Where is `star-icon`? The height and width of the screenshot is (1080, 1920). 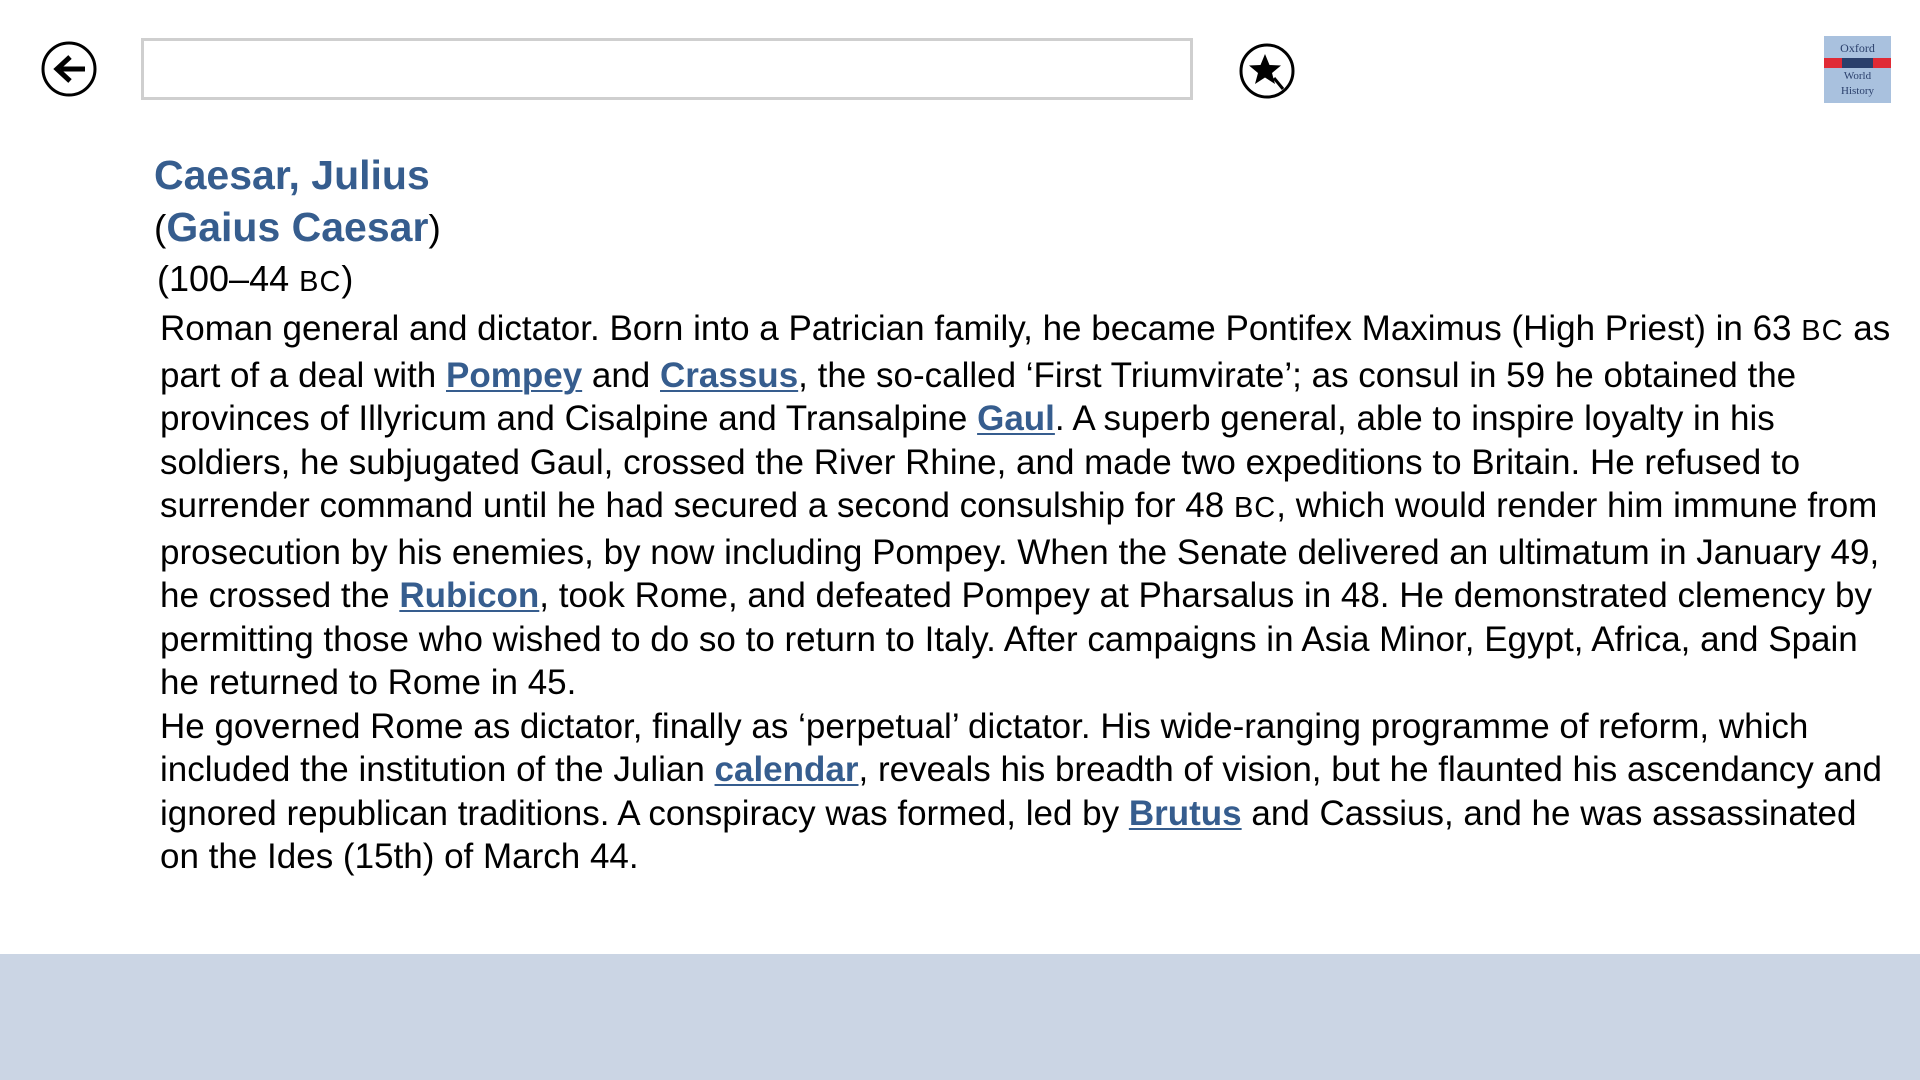
star-icon is located at coordinates (1267, 71).